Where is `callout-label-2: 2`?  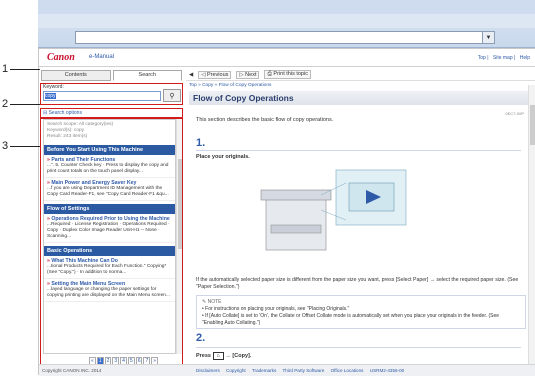
callout-label-2: 2 is located at coordinates (5, 104).